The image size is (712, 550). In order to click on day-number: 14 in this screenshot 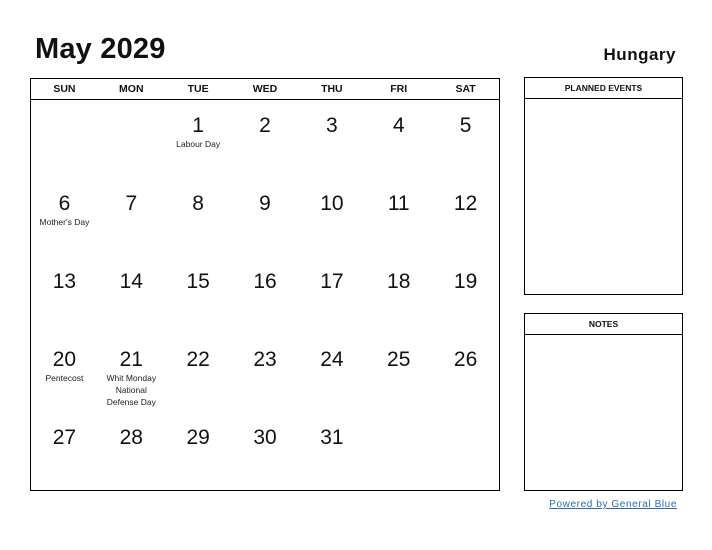, I will do `click(131, 281)`.